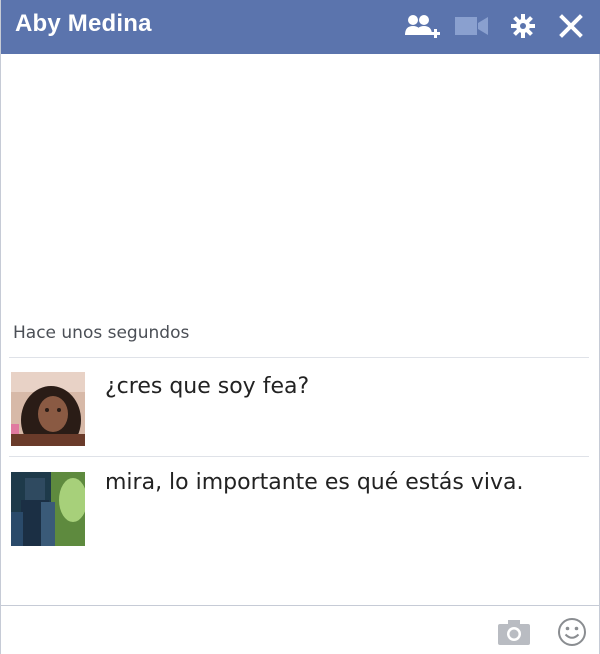  Describe the element at coordinates (523, 26) in the screenshot. I see `gear-icon` at that location.